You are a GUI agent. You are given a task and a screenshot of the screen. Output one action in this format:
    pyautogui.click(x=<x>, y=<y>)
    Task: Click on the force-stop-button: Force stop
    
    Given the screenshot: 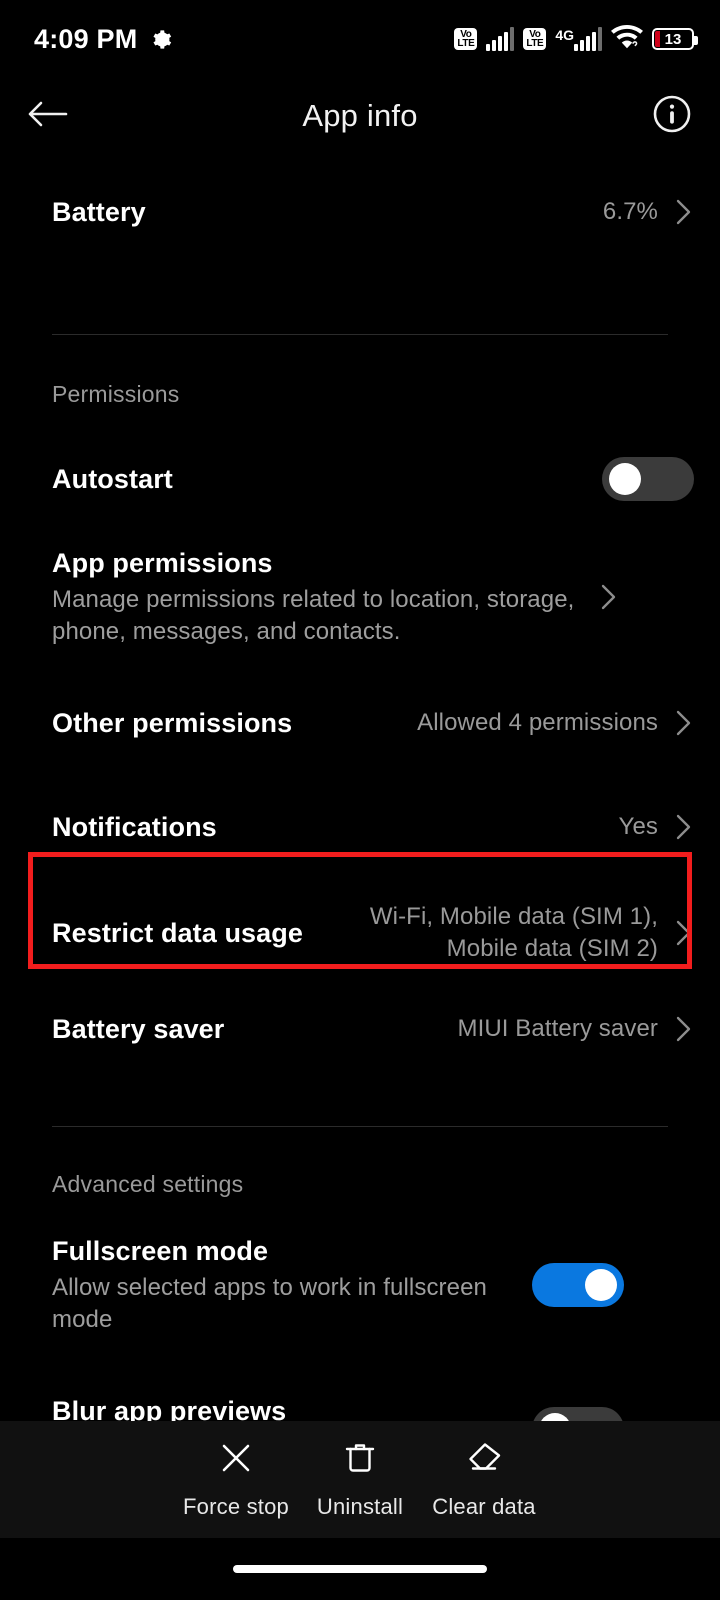 What is the action you would take?
    pyautogui.click(x=236, y=1479)
    